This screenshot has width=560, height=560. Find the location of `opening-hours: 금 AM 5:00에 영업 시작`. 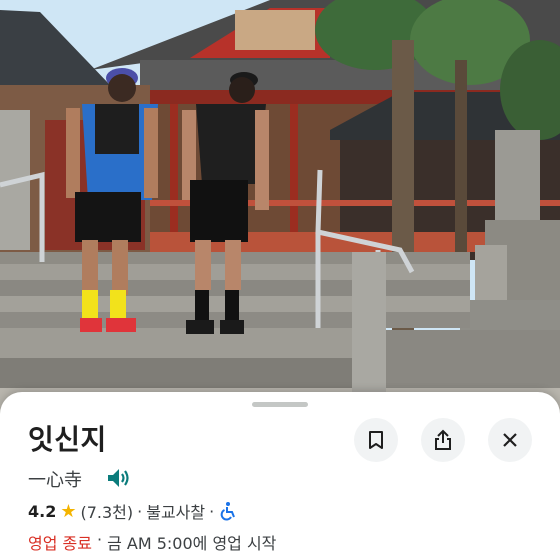

opening-hours: 금 AM 5:00에 영업 시작 is located at coordinates (192, 543).